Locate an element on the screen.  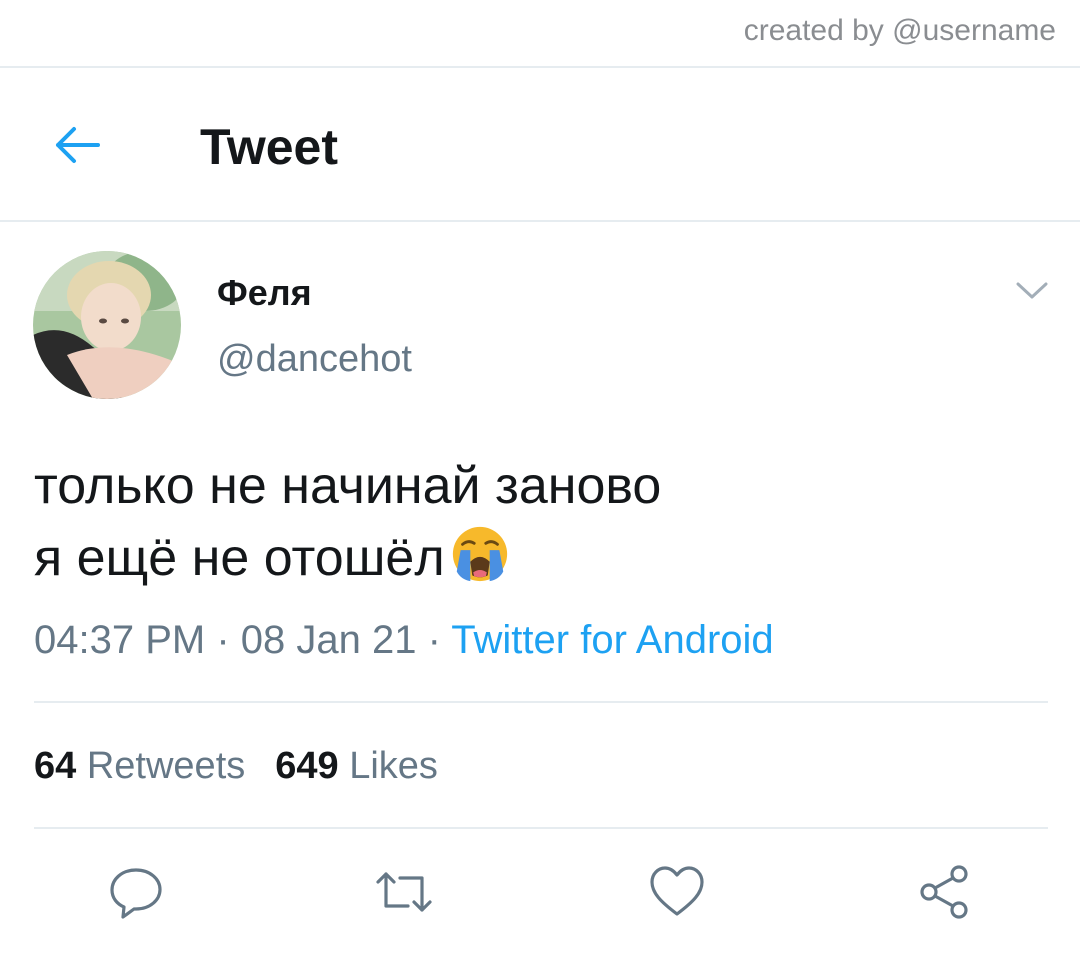
tweet-date: 08 Jan 21 is located at coordinates (328, 640).